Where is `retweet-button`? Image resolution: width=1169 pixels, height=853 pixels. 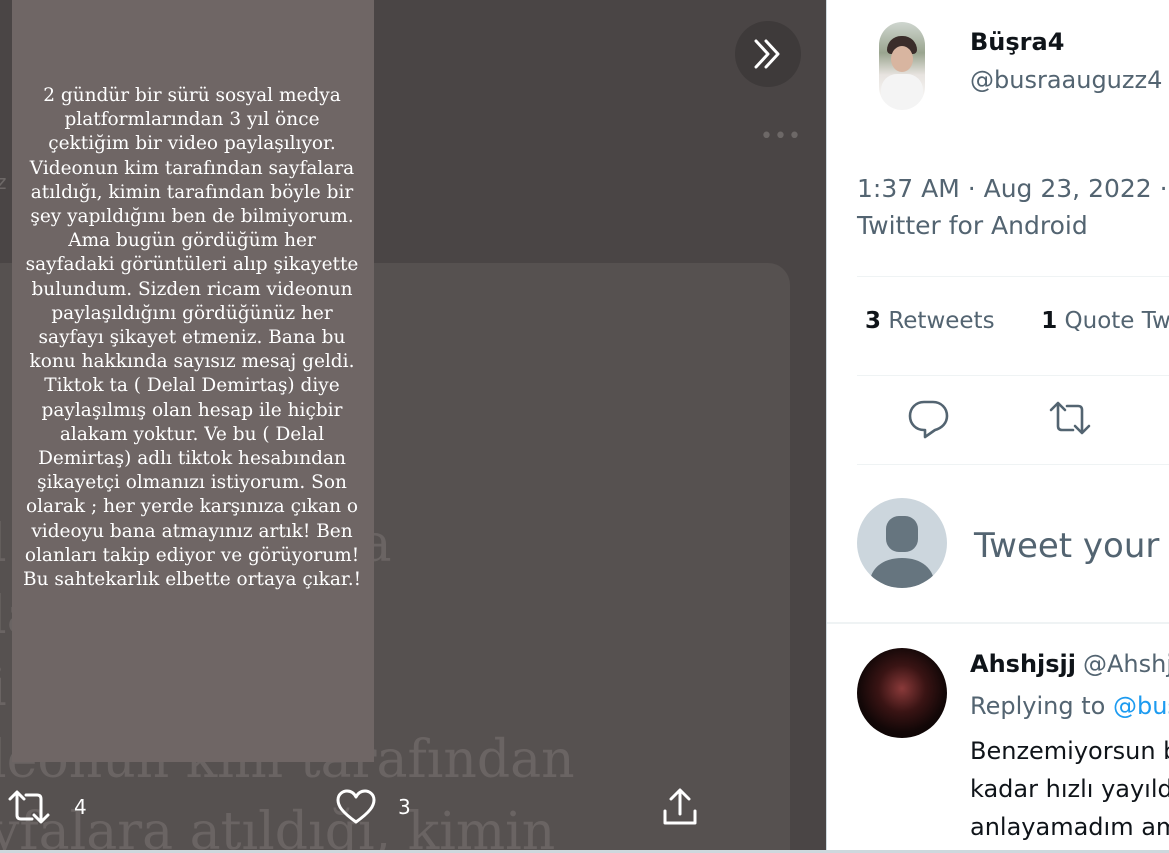 retweet-button is located at coordinates (1070, 420).